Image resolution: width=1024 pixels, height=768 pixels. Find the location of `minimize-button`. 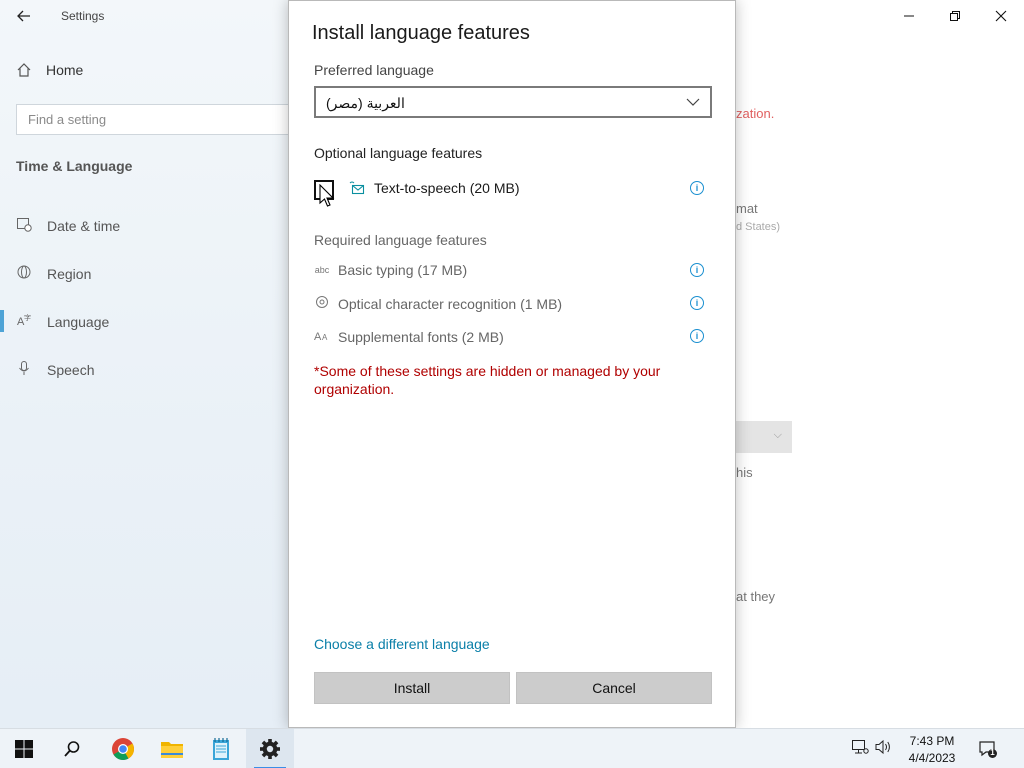

minimize-button is located at coordinates (909, 16).